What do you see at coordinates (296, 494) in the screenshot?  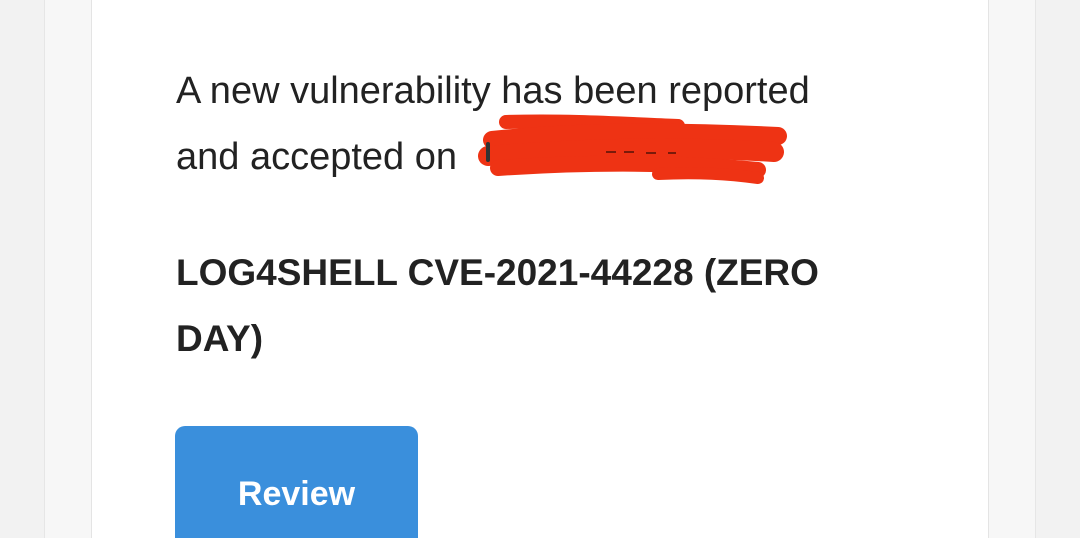 I see `review-button-label: Review` at bounding box center [296, 494].